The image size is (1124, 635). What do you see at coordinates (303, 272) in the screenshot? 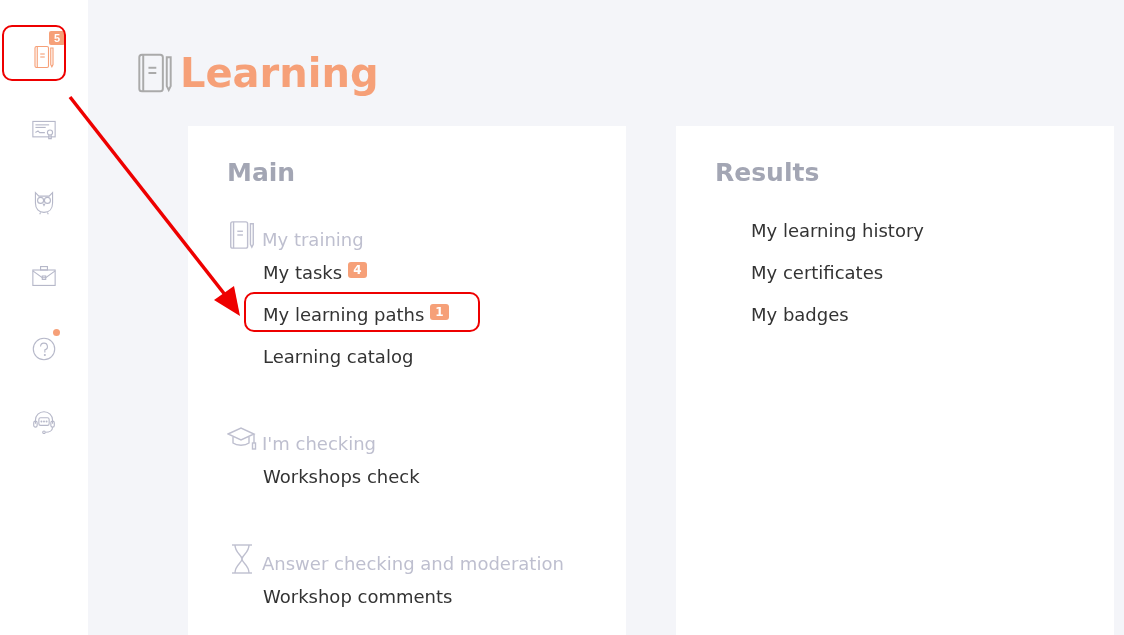
I see `menu-link: My tasks` at bounding box center [303, 272].